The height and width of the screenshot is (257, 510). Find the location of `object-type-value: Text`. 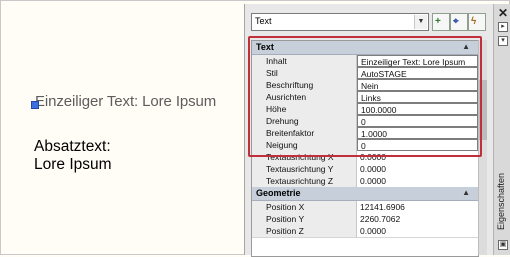

object-type-value: Text is located at coordinates (263, 21).